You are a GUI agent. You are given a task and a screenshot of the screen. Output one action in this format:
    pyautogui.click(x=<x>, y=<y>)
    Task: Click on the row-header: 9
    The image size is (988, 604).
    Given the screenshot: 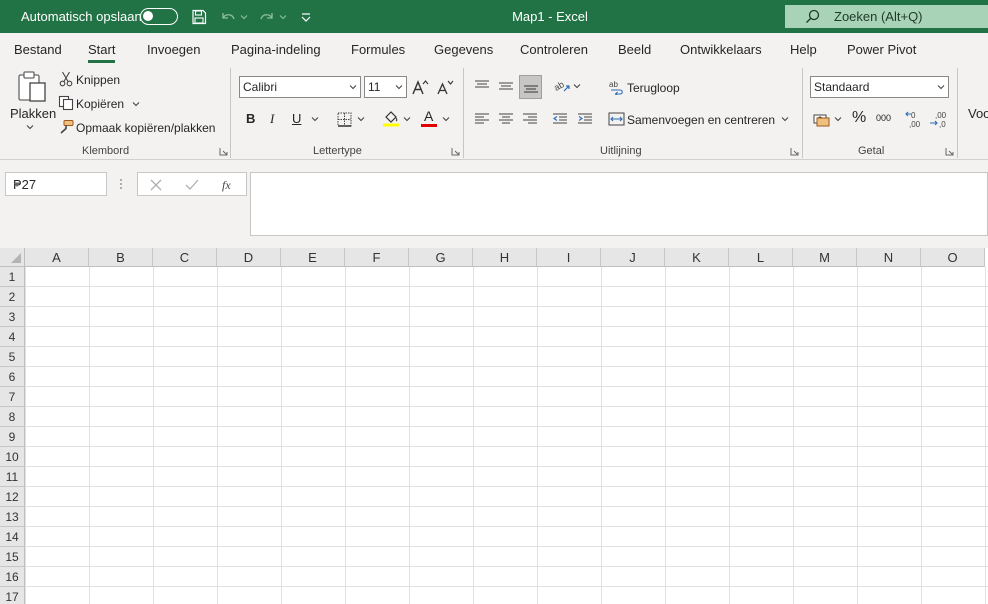 What is the action you would take?
    pyautogui.click(x=12, y=437)
    